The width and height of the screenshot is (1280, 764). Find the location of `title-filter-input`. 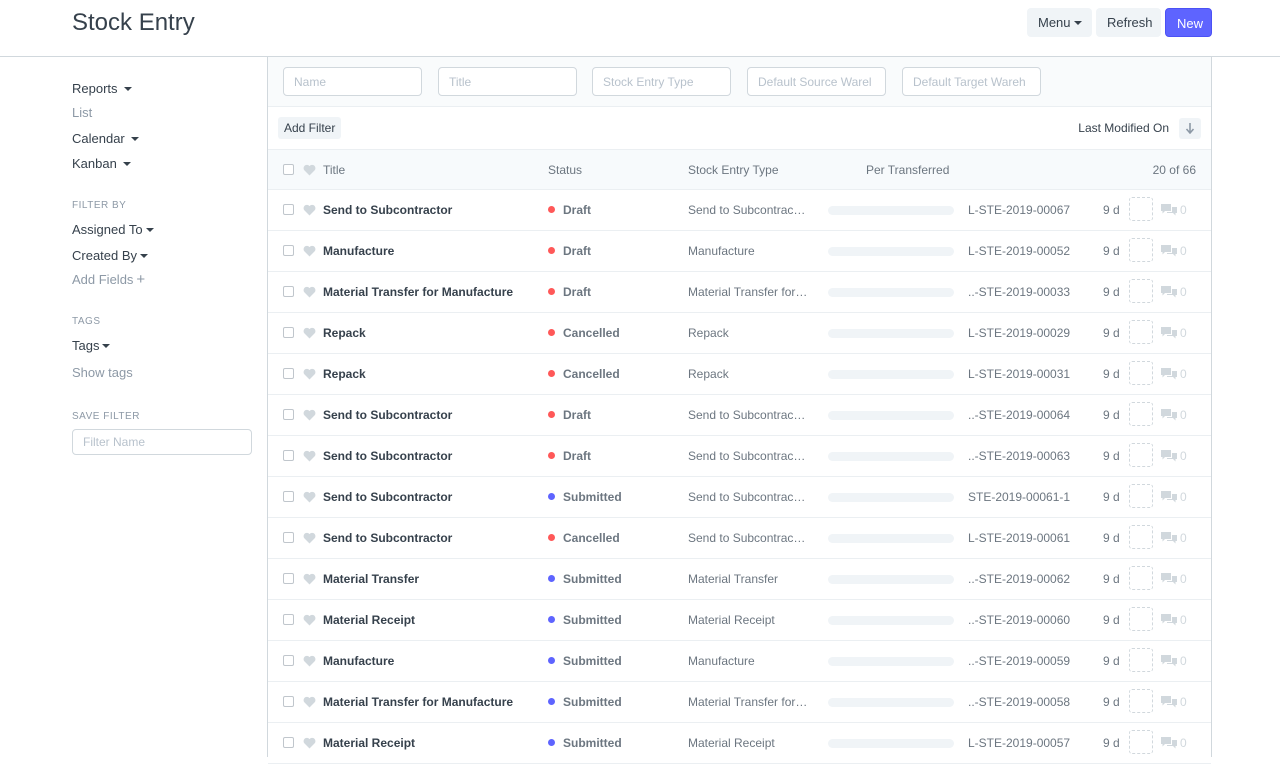

title-filter-input is located at coordinates (507, 81).